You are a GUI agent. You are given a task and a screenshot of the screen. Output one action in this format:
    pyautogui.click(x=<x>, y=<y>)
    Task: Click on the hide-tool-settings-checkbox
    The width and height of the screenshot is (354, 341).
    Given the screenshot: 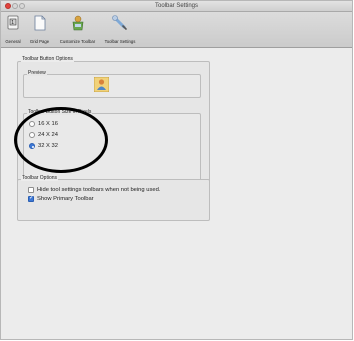 What is the action you would take?
    pyautogui.click(x=31, y=190)
    